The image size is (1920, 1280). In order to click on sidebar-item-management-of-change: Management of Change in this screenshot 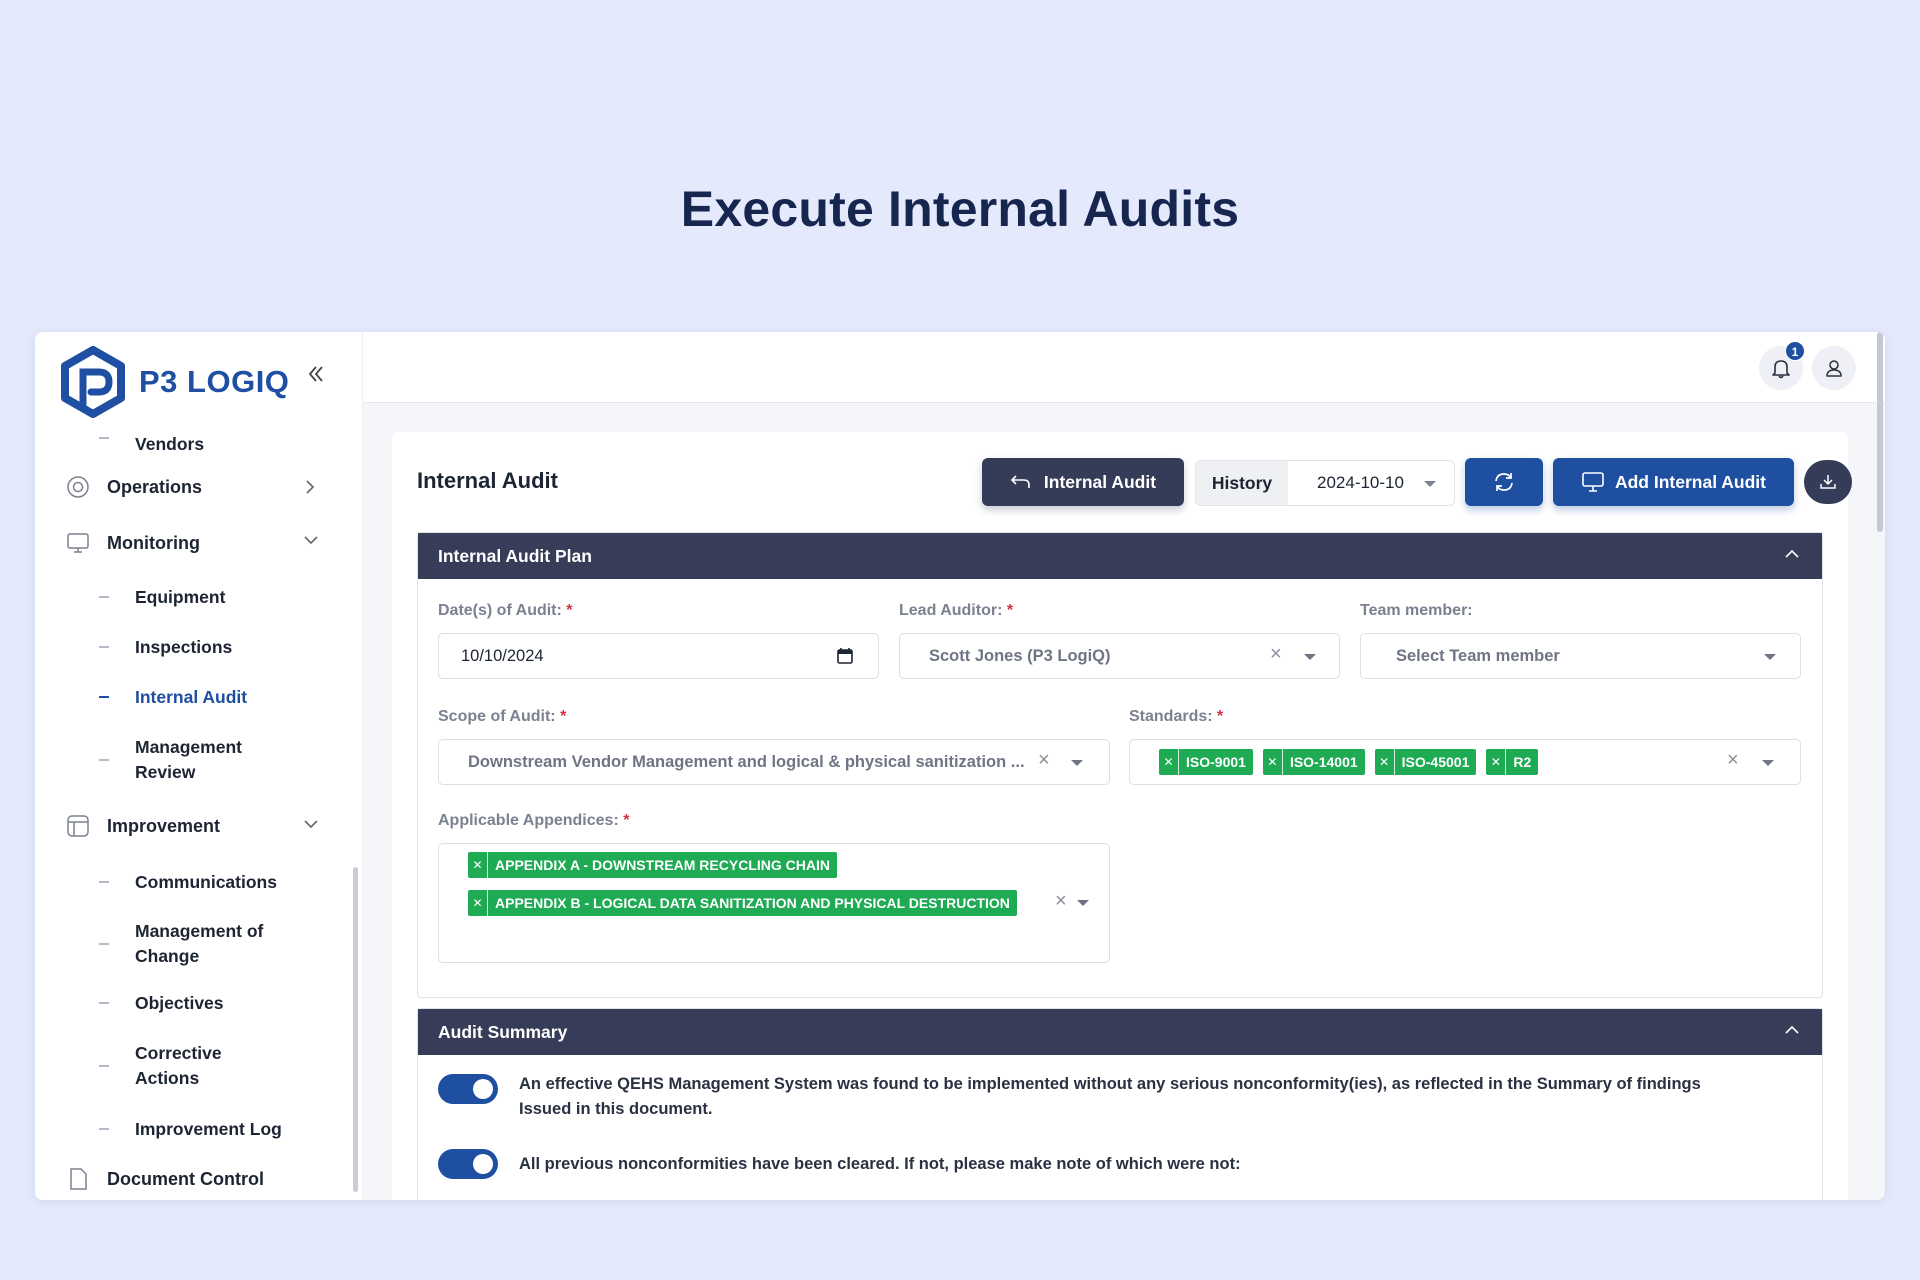, I will do `click(198, 944)`.